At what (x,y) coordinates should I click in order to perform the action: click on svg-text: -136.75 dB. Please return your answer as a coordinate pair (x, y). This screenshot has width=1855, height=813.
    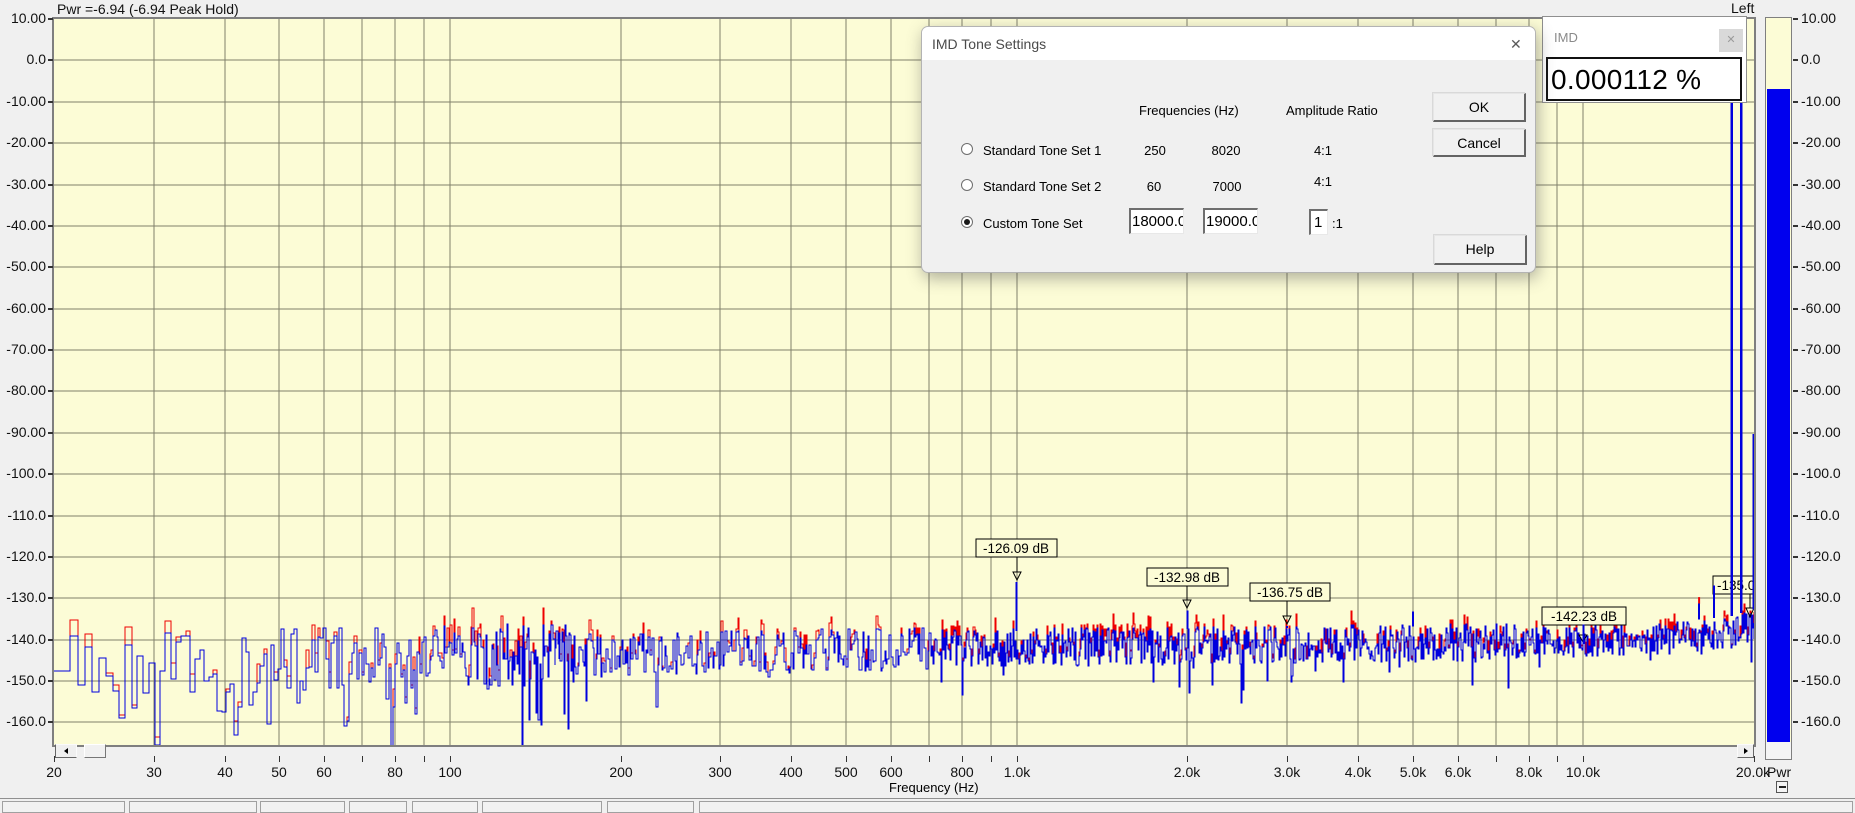
    Looking at the image, I should click on (1290, 592).